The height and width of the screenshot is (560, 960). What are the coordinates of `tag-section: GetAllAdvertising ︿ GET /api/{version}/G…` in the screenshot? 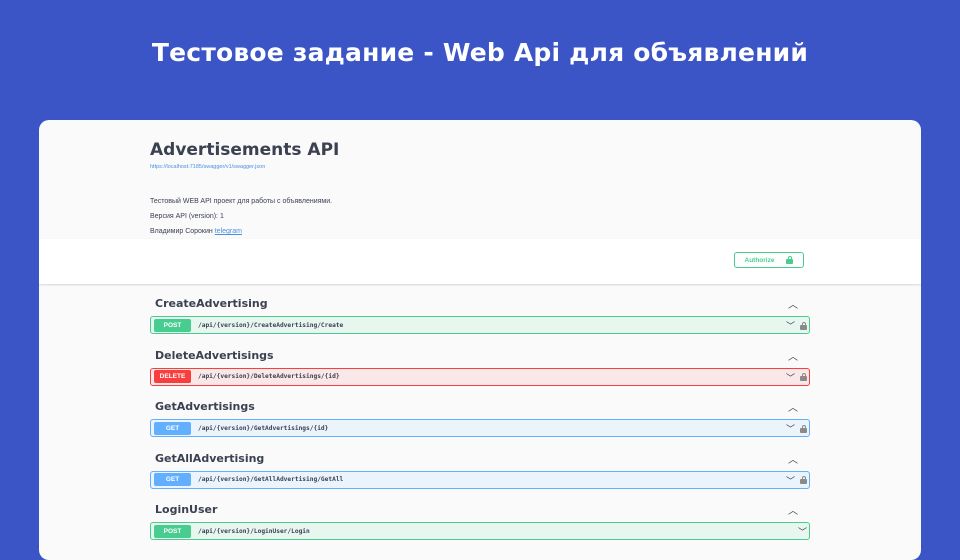 It's located at (480, 473).